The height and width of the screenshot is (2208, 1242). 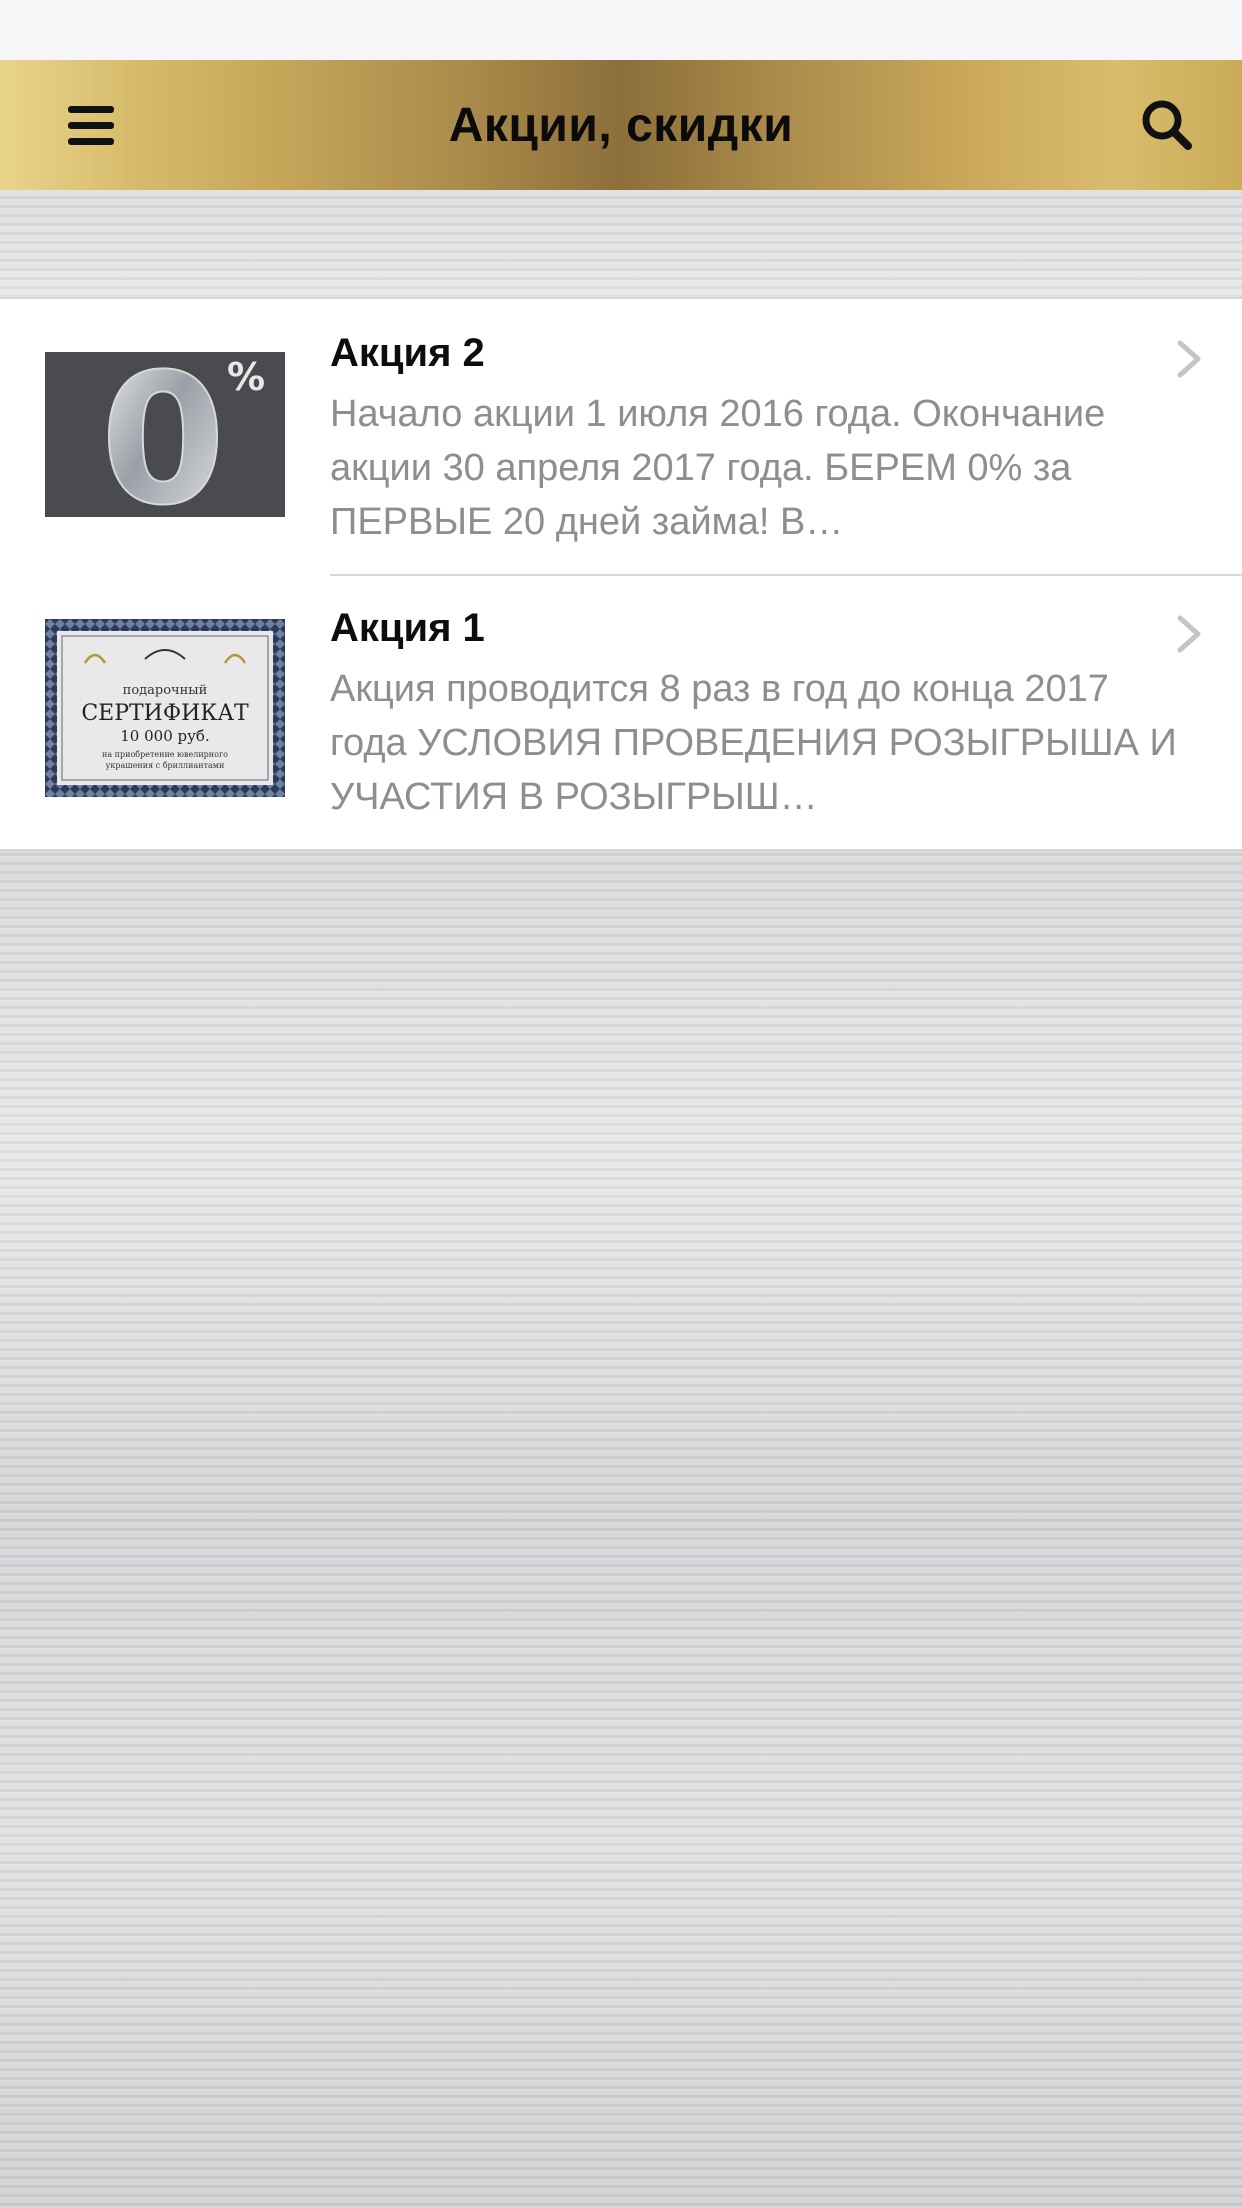 I want to click on page-title: Акции, скидки, so click(x=621, y=125).